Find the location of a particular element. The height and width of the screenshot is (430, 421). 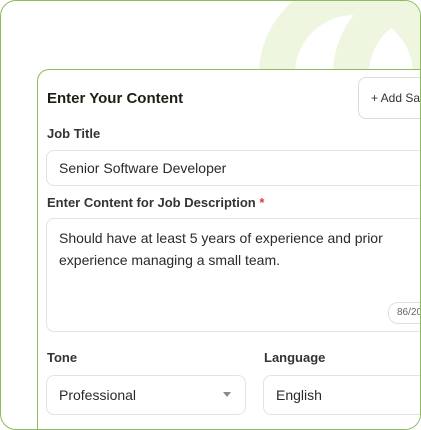

tone-select: Professional is located at coordinates (146, 395).